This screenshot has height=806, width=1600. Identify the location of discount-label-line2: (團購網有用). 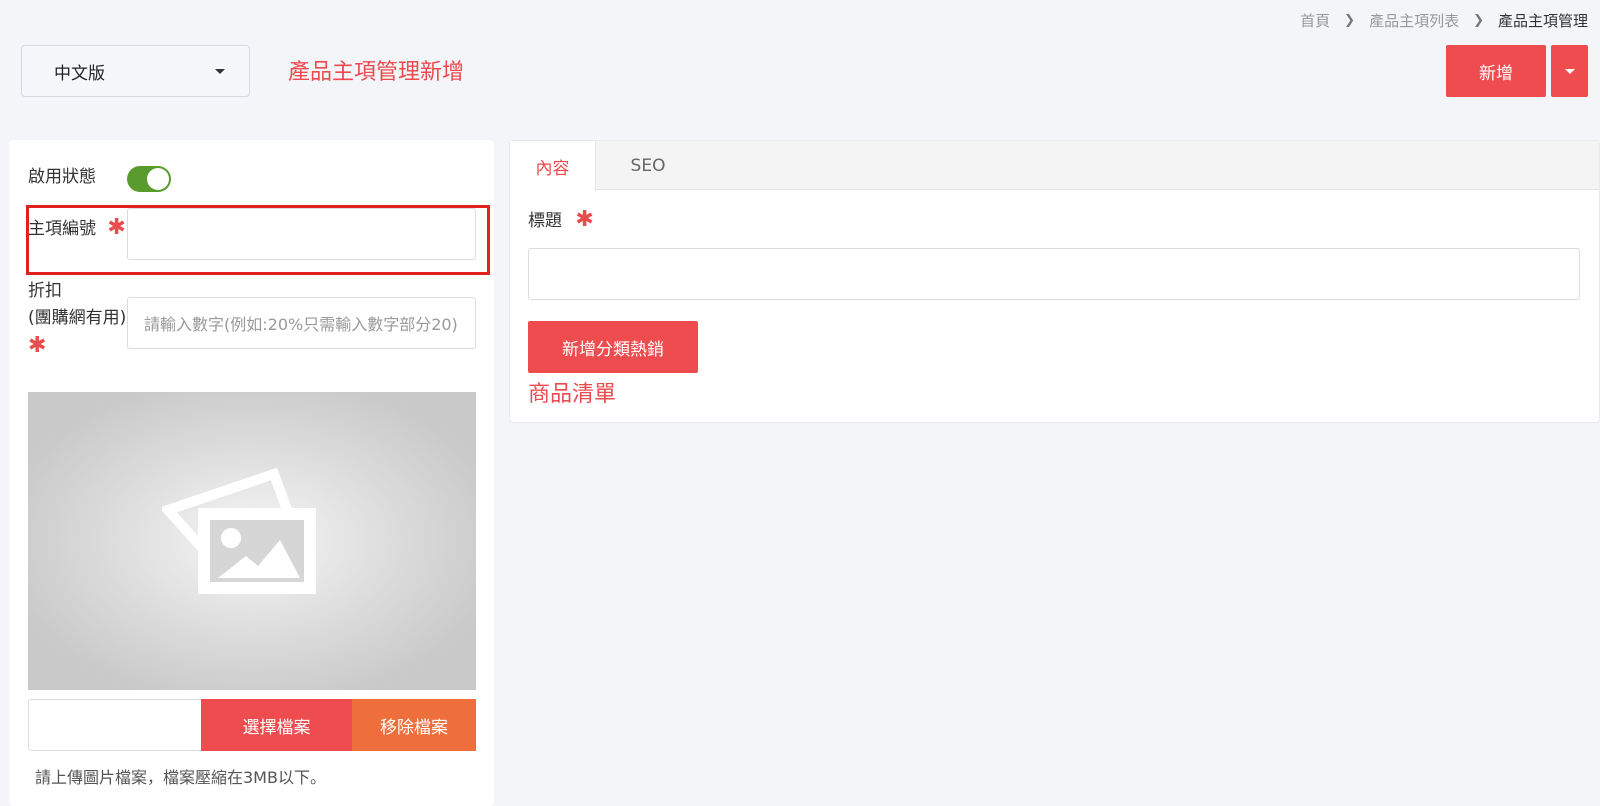
(77, 318).